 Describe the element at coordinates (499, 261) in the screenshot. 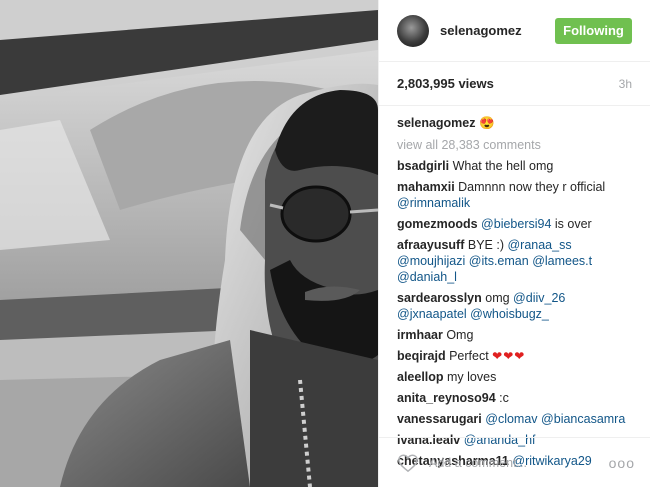

I see `mention-link: @its.eman` at that location.